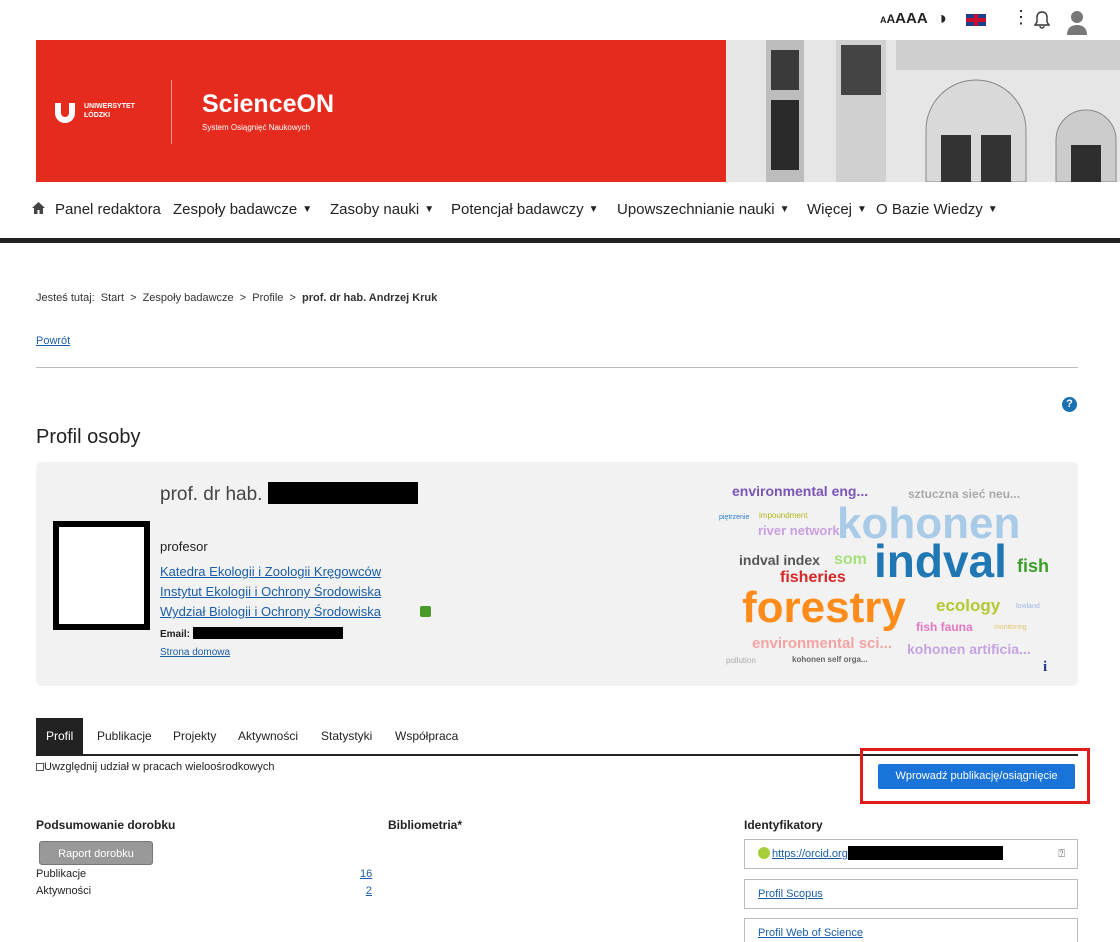 The width and height of the screenshot is (1120, 942). What do you see at coordinates (53, 341) in the screenshot?
I see `back-link: Powrót` at bounding box center [53, 341].